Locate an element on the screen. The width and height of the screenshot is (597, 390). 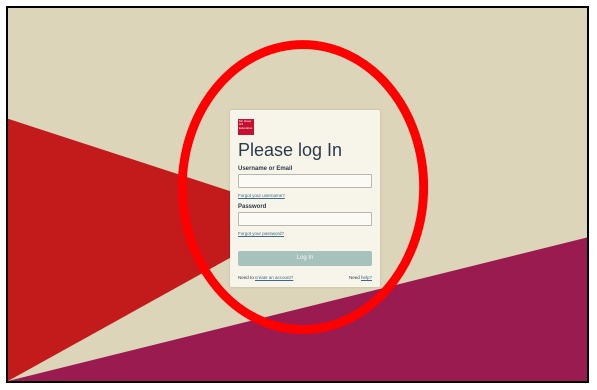
logo-text: Mc Graw Hill Education is located at coordinates (246, 124).